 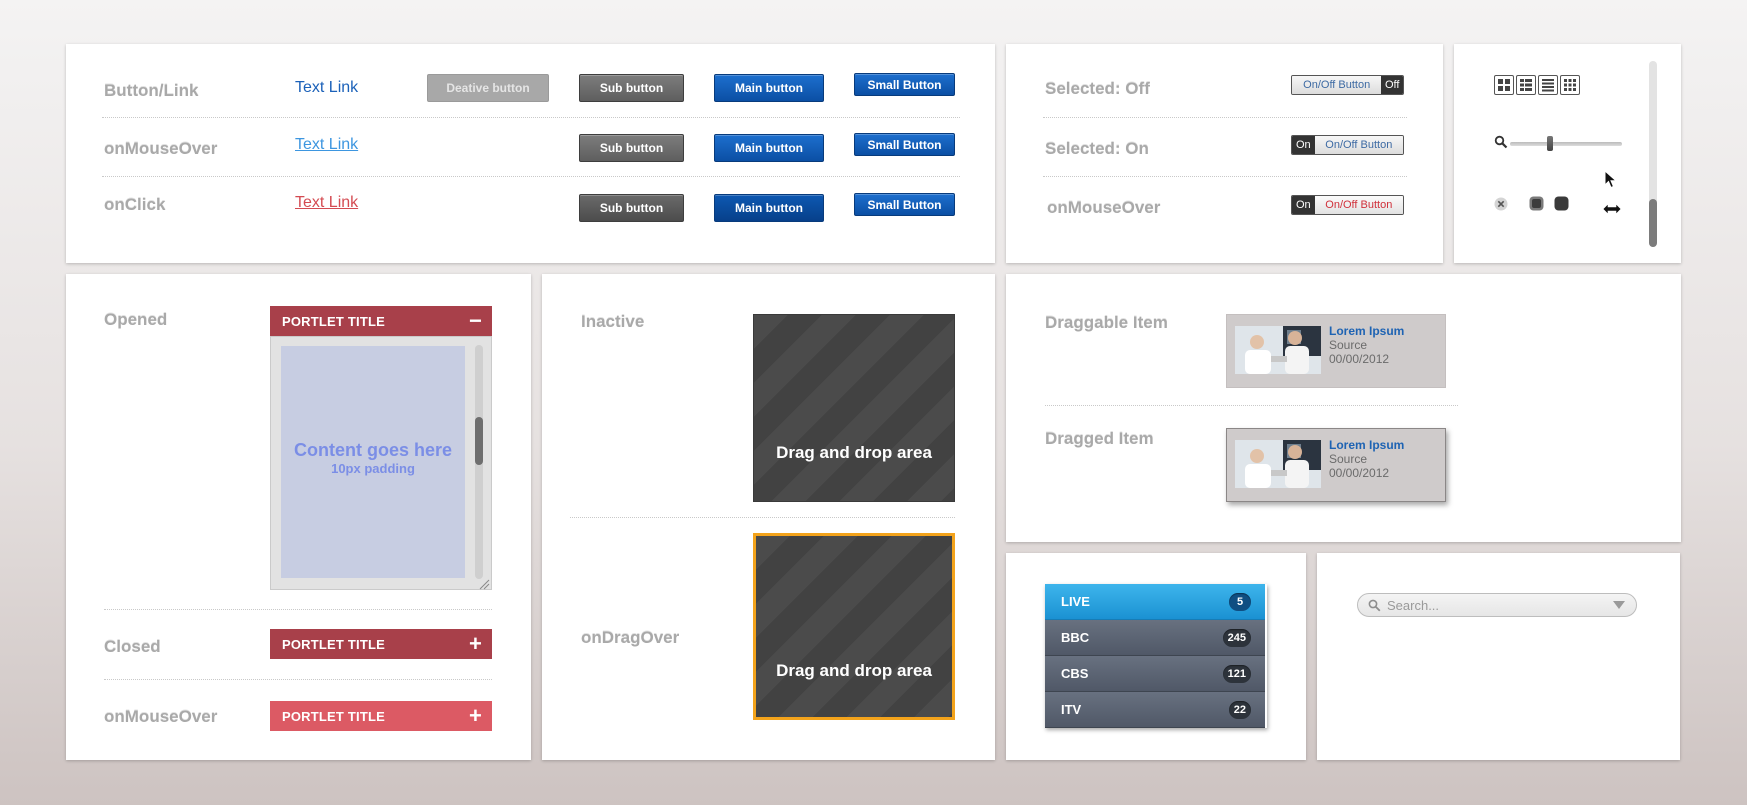 I want to click on search-input, so click(x=1487, y=605).